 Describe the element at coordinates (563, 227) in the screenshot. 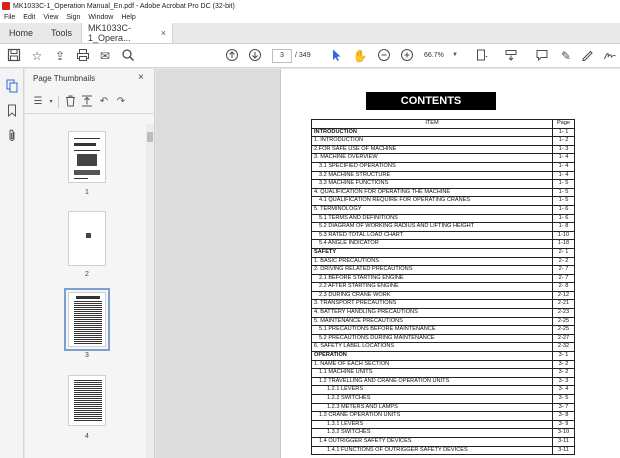

I see `toc-item-page: 1- 8` at that location.